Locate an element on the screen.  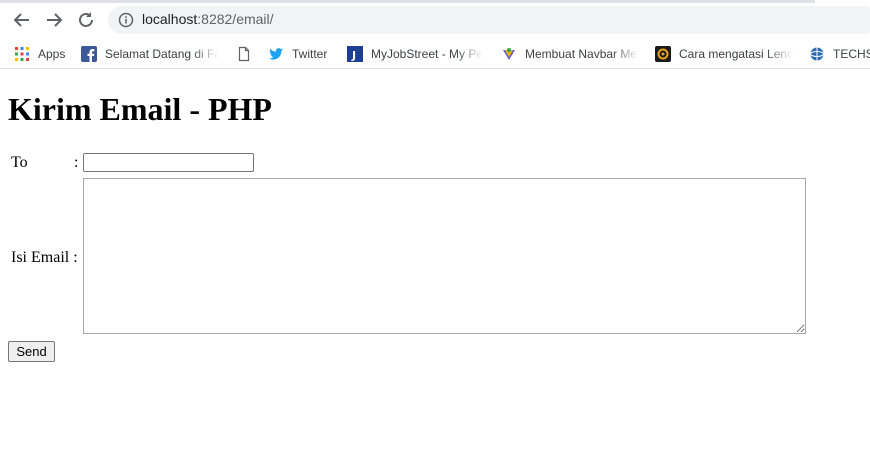
bookmark-apps: Apps is located at coordinates (39, 54).